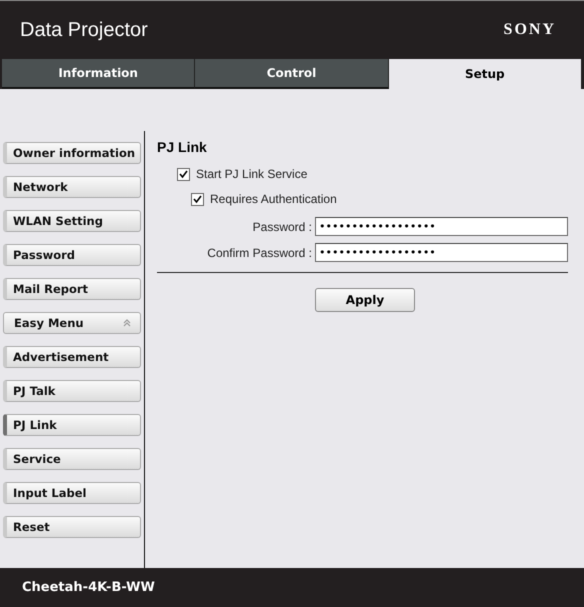 The width and height of the screenshot is (584, 607). Describe the element at coordinates (292, 74) in the screenshot. I see `tab: Control` at that location.